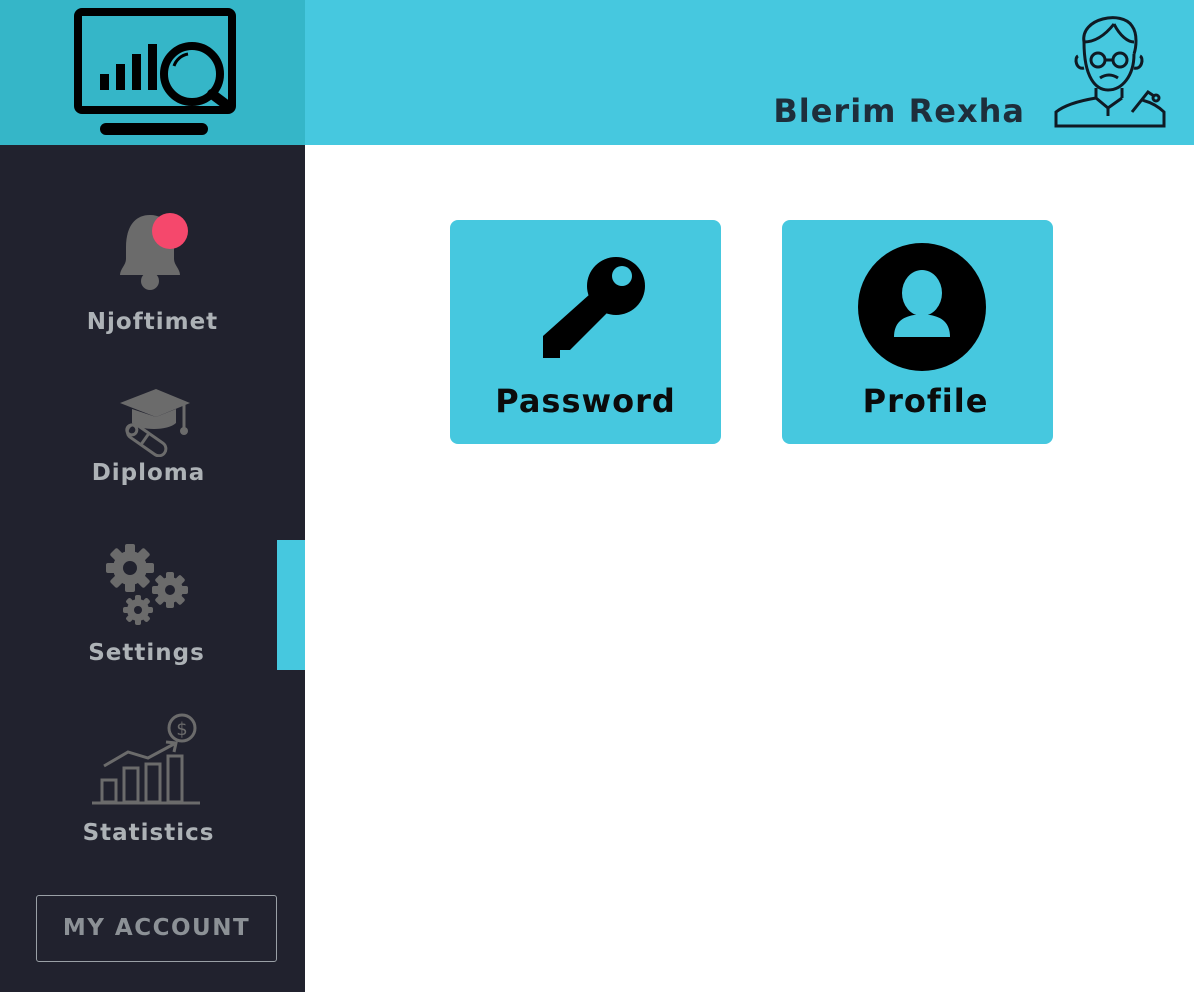 The image size is (1194, 992). Describe the element at coordinates (148, 473) in the screenshot. I see `sidebar-item-label: Diploma` at that location.